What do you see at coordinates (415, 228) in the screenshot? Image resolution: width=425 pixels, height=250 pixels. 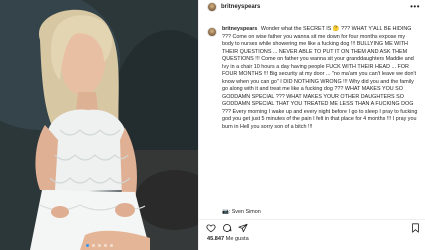 I see `bookmark-icon` at bounding box center [415, 228].